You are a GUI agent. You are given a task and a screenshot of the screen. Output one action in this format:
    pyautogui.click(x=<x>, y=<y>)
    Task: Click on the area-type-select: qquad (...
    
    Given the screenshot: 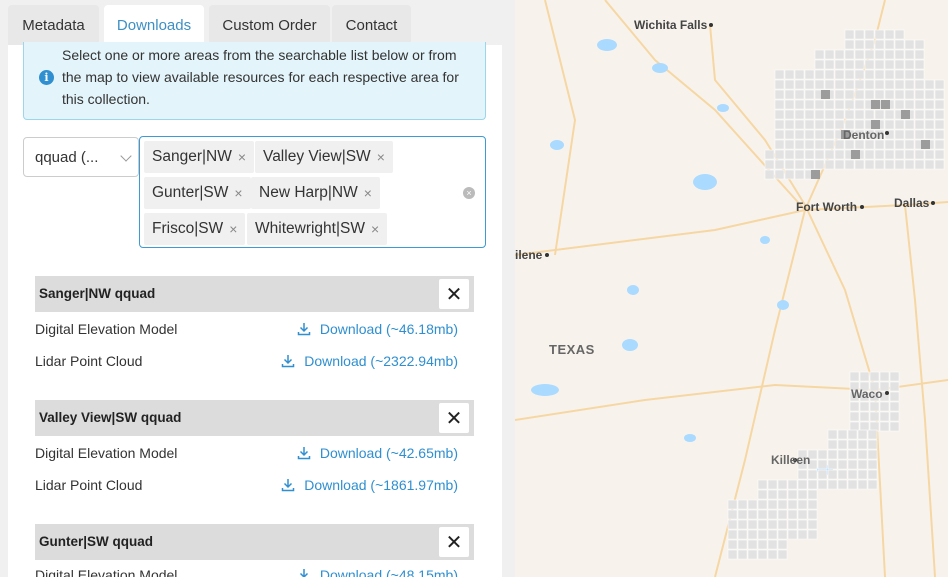 What is the action you would take?
    pyautogui.click(x=81, y=157)
    